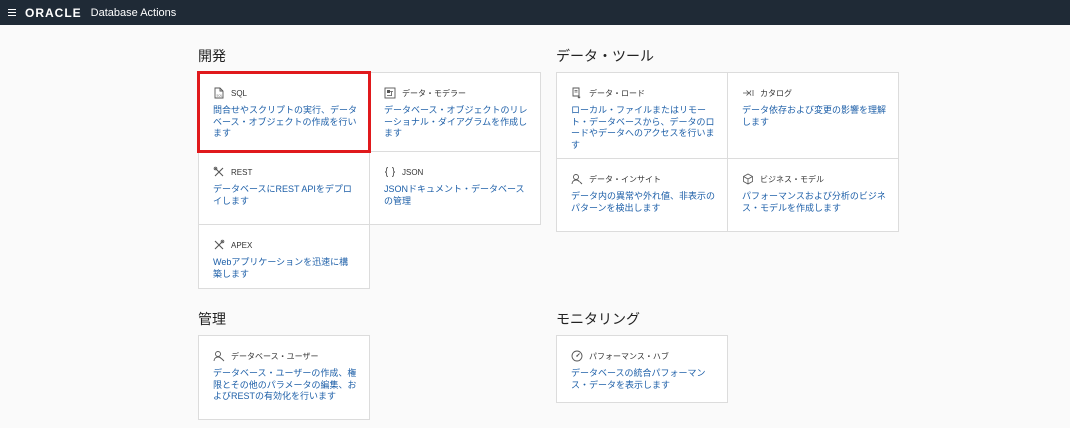  What do you see at coordinates (413, 172) in the screenshot?
I see `card-label: JSON` at bounding box center [413, 172].